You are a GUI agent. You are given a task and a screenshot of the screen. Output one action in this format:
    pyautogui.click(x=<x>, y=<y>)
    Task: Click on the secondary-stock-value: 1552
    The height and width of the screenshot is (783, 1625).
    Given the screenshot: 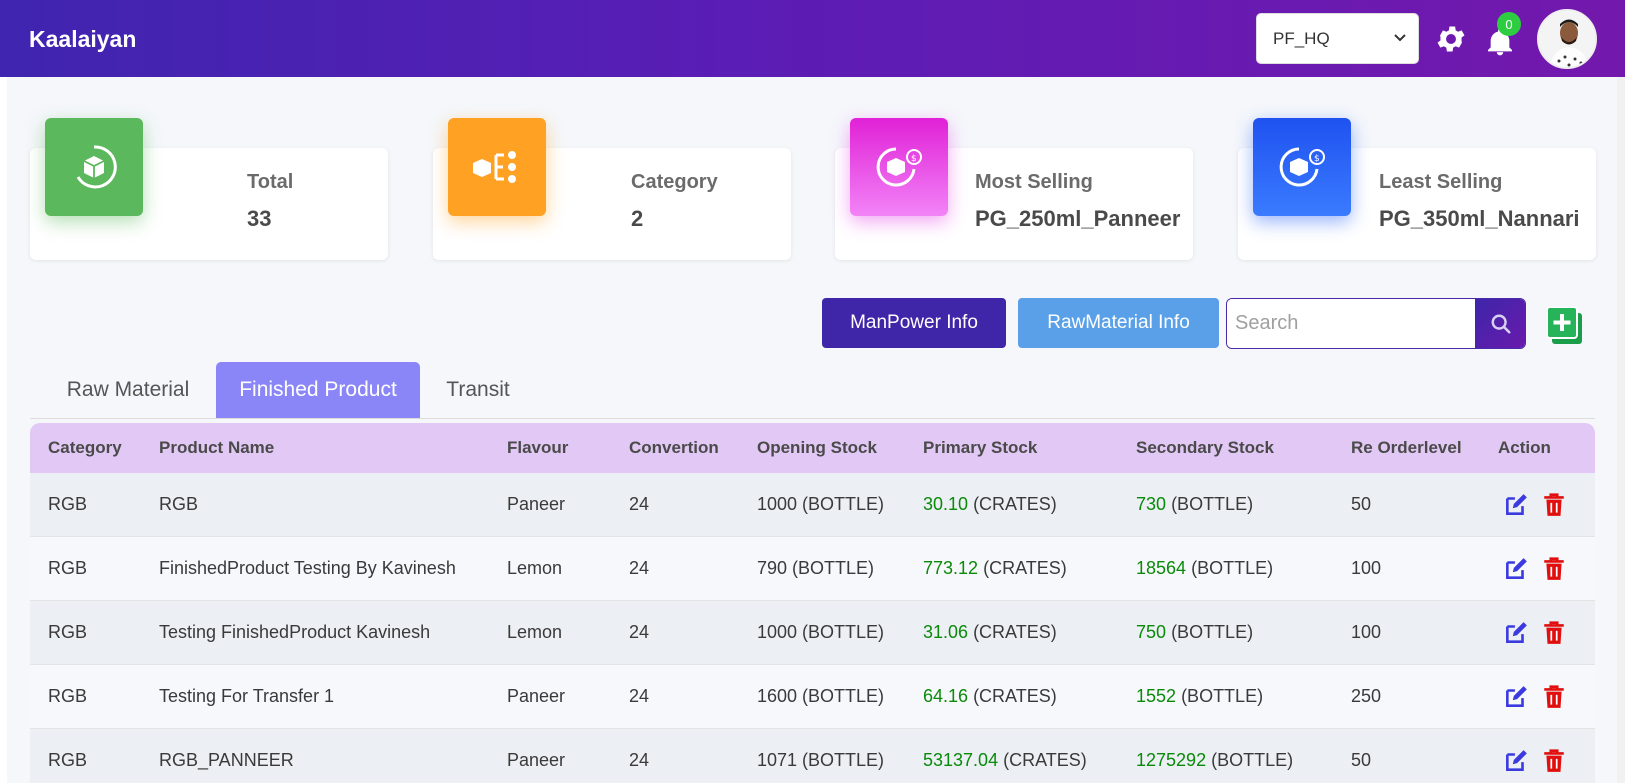 What is the action you would take?
    pyautogui.click(x=1156, y=696)
    